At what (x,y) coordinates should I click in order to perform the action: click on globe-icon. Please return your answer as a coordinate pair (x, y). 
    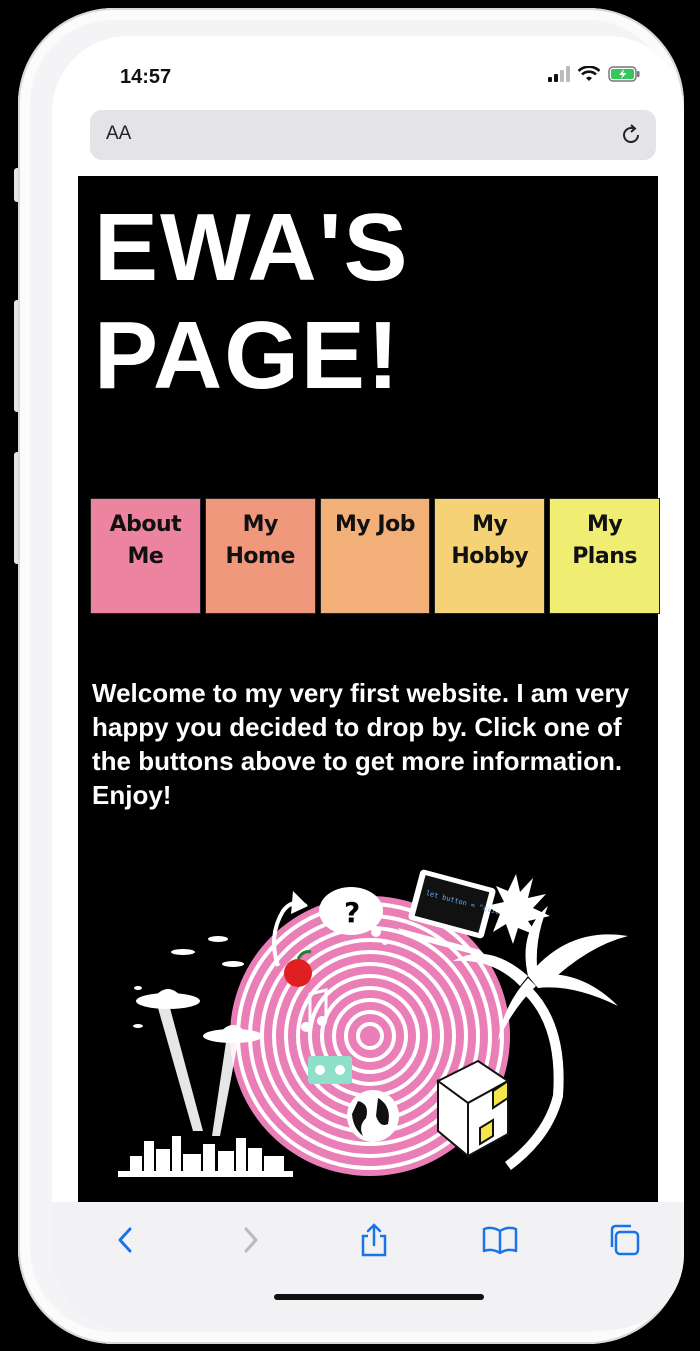
    Looking at the image, I should click on (373, 1116).